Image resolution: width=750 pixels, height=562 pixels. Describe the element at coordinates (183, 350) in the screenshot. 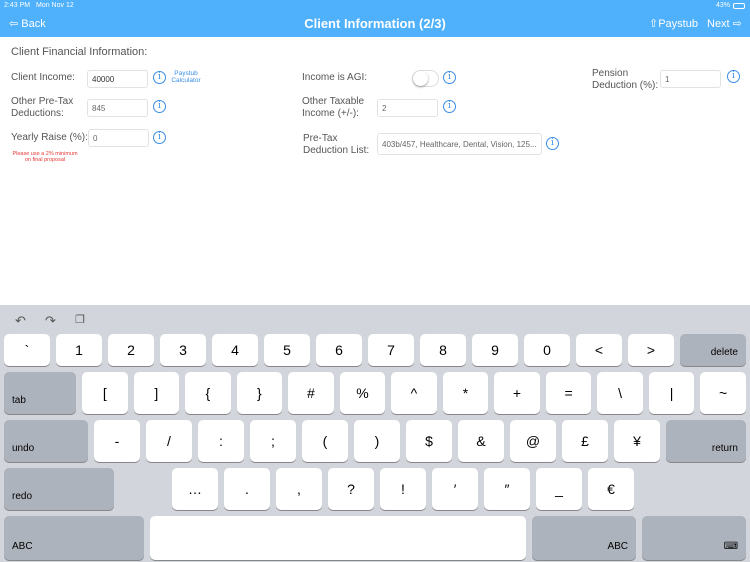

I see `key: 3` at that location.